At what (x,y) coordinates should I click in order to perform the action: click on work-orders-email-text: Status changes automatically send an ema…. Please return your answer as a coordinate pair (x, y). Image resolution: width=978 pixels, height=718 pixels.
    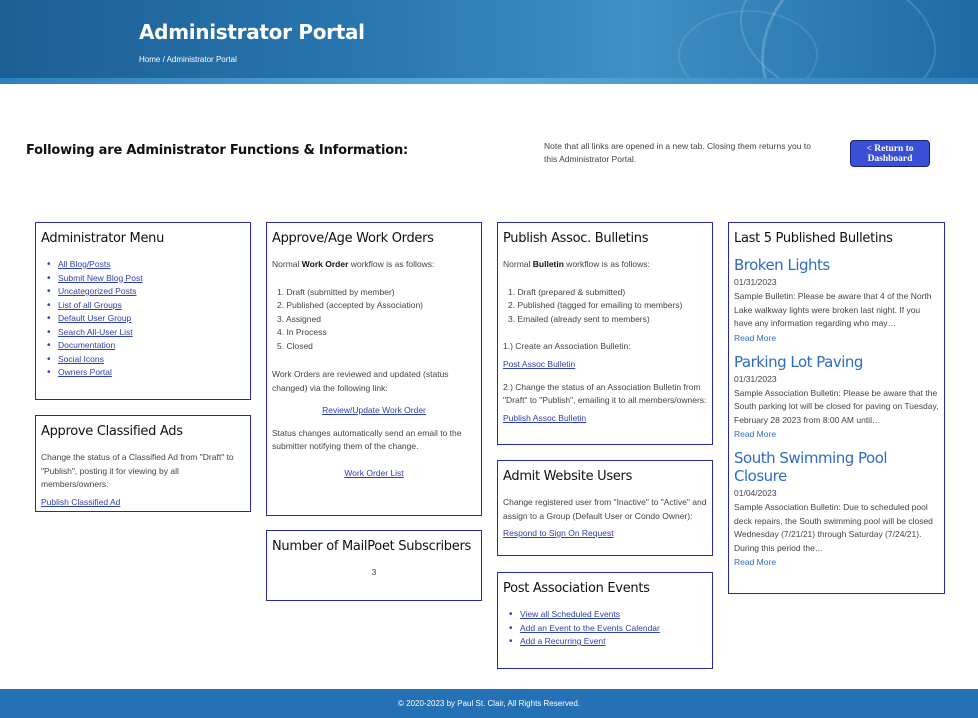
    Looking at the image, I should click on (367, 439).